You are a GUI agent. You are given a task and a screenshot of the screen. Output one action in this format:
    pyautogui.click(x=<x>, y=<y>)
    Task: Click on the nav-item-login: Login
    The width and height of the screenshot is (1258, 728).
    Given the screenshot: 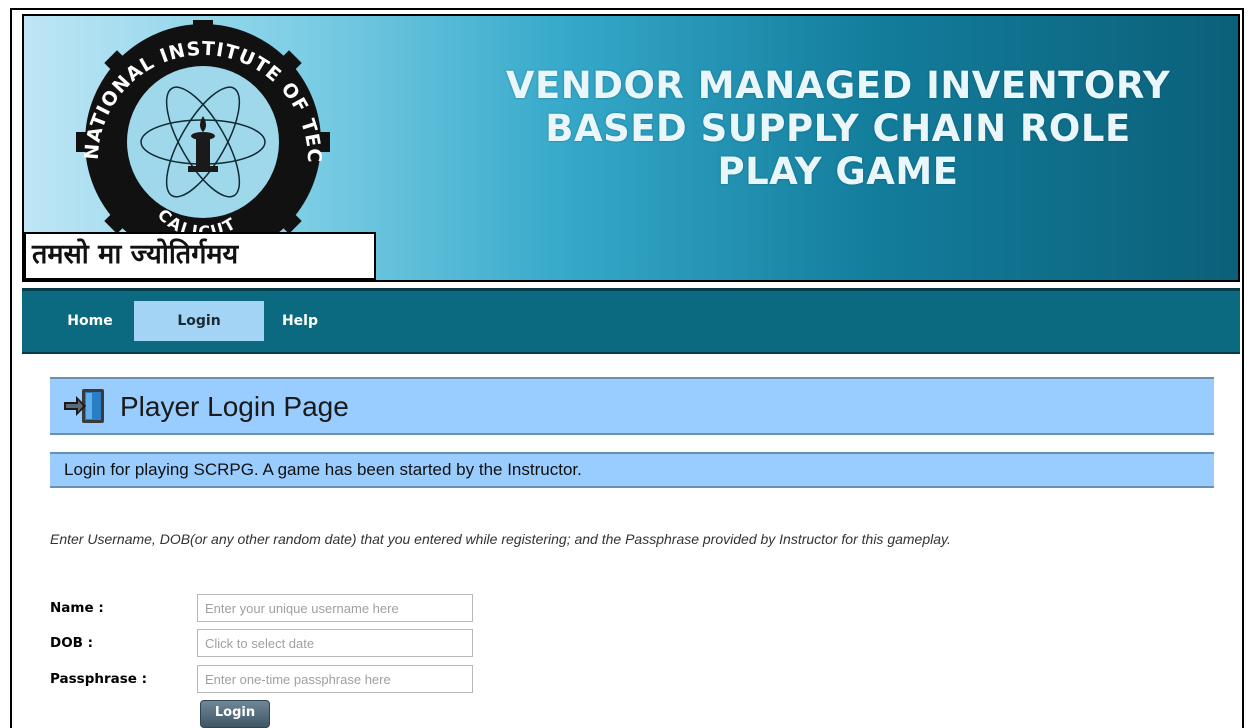 What is the action you would take?
    pyautogui.click(x=199, y=321)
    